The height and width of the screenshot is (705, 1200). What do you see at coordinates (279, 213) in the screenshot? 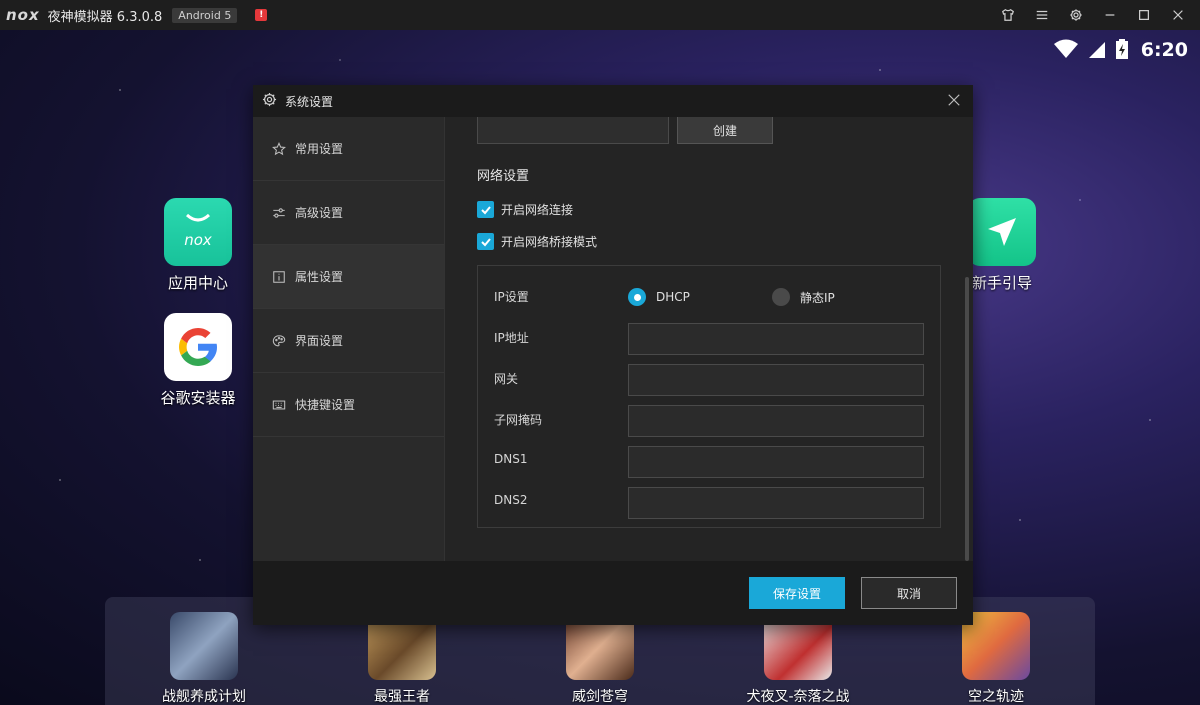
I see `sliders-icon` at bounding box center [279, 213].